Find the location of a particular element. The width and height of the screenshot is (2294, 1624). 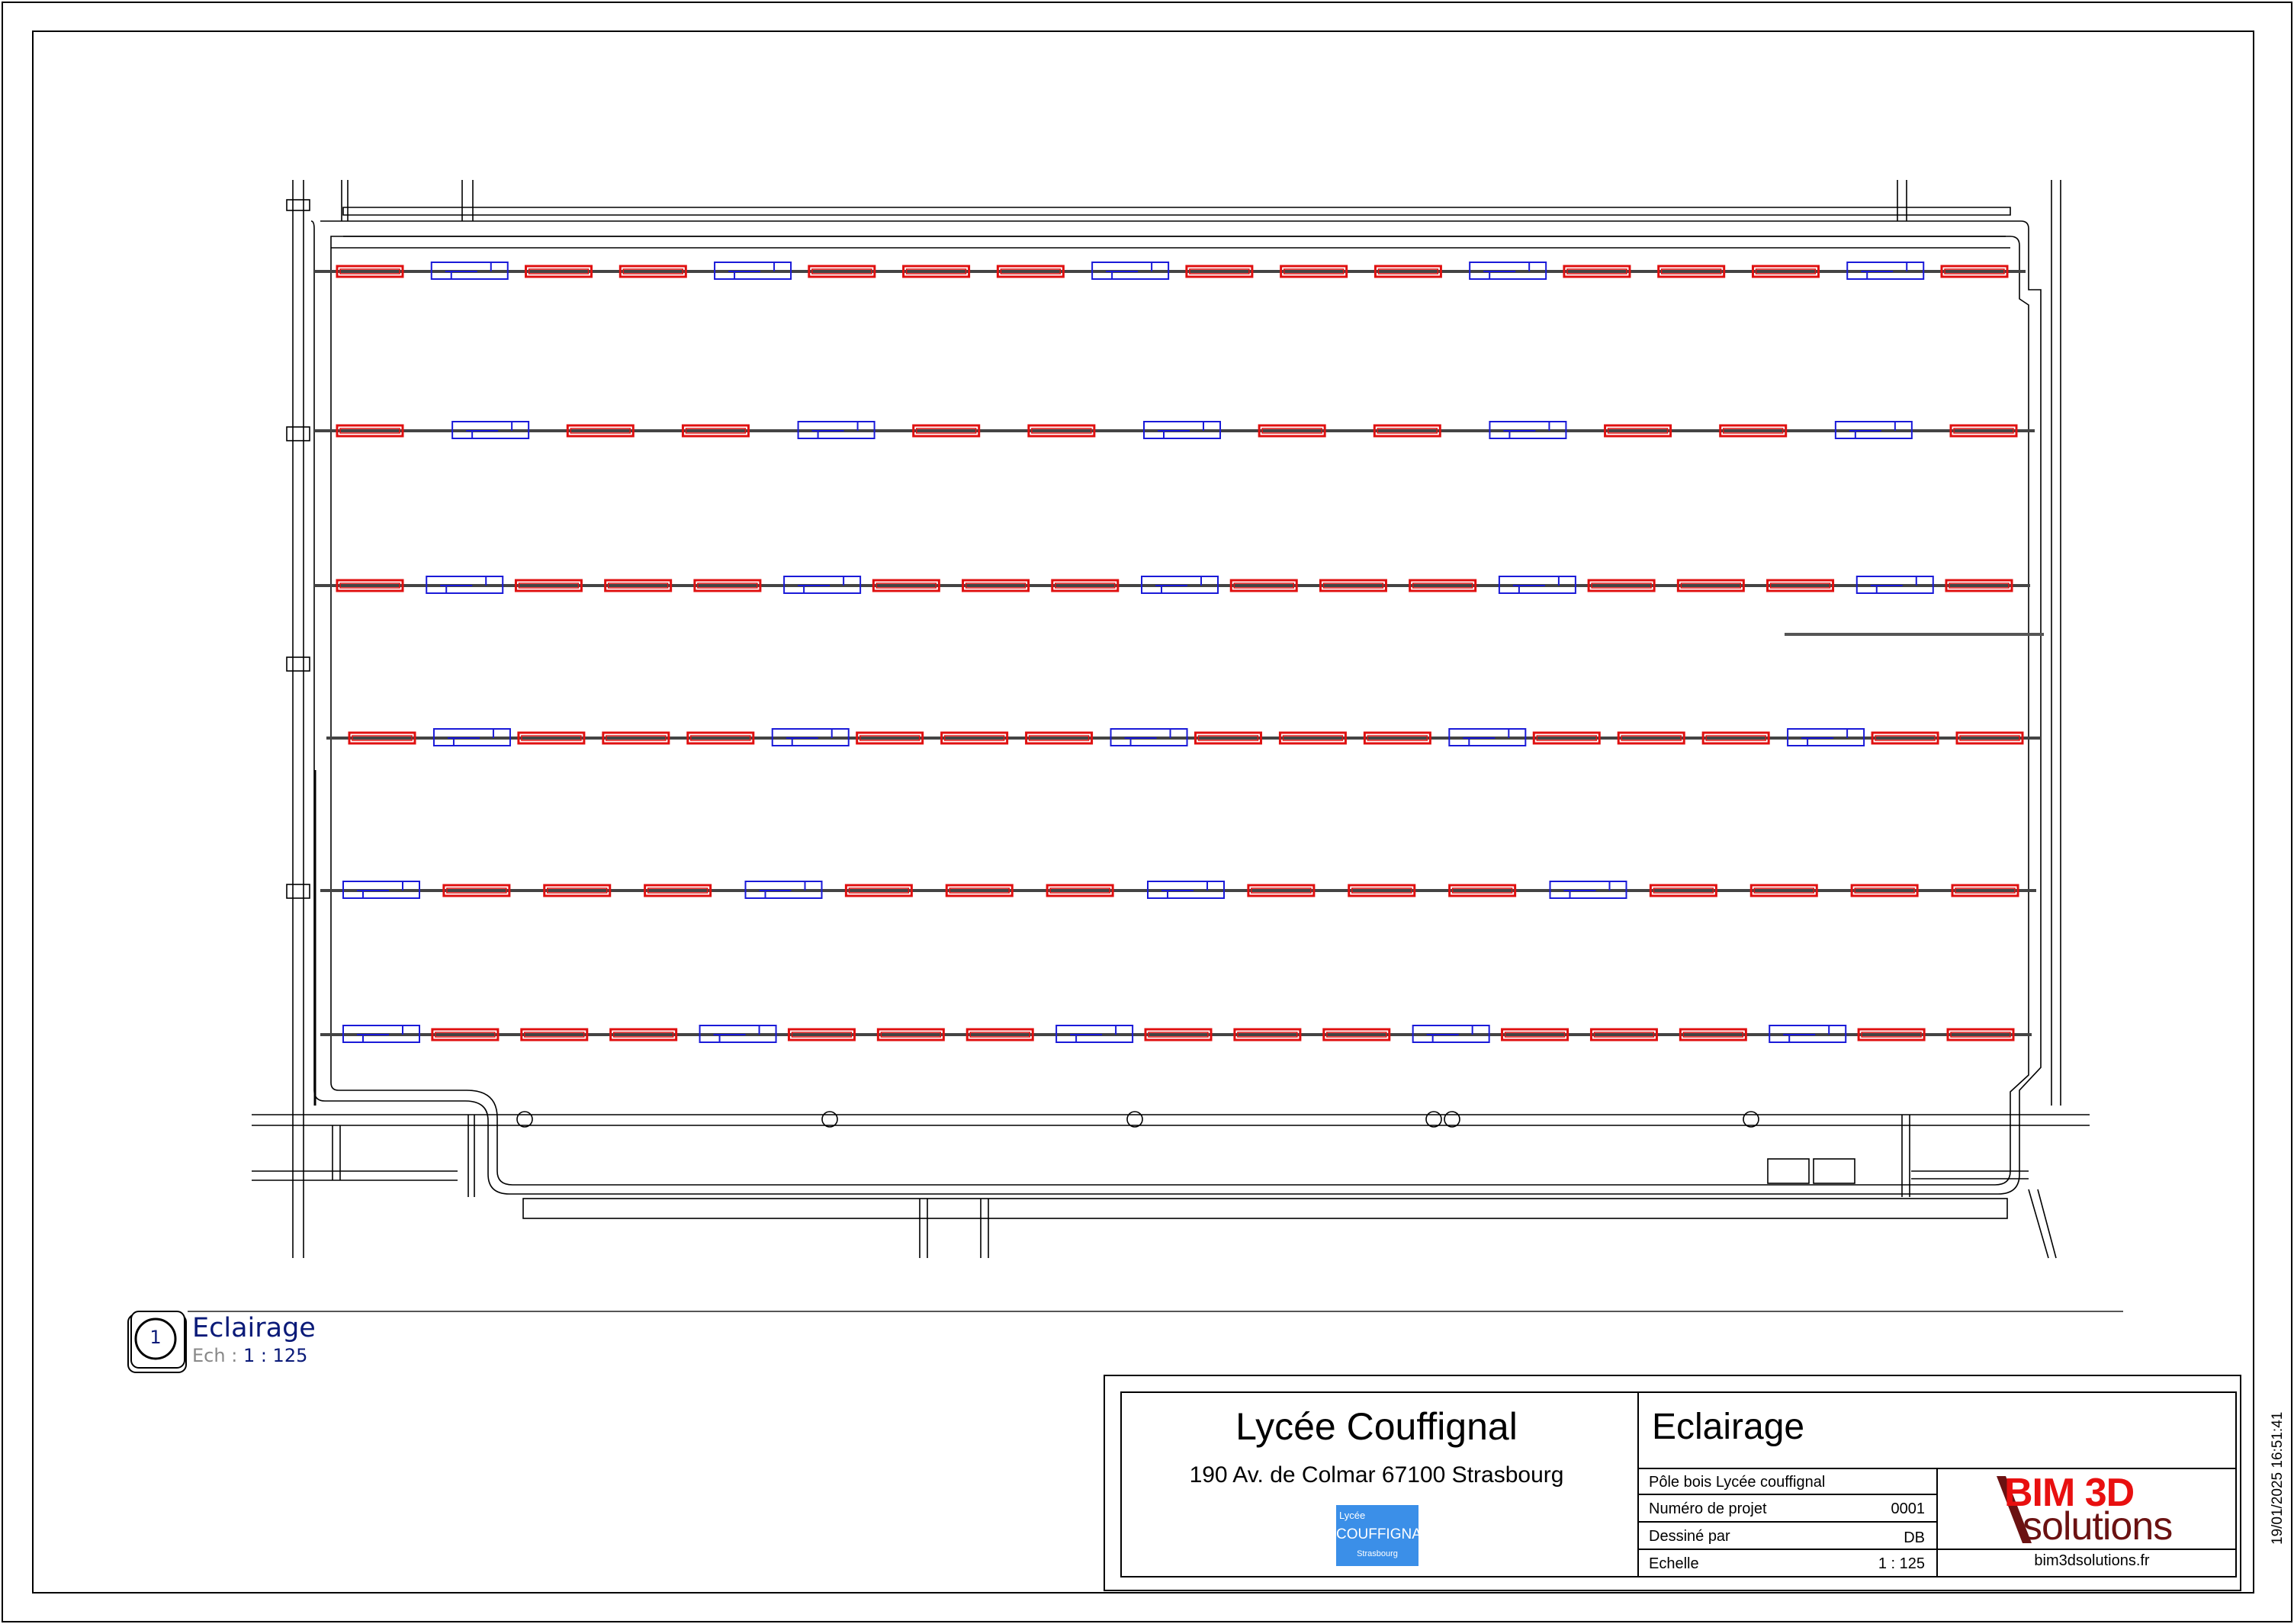

wall-north is located at coordinates (1177, 211).